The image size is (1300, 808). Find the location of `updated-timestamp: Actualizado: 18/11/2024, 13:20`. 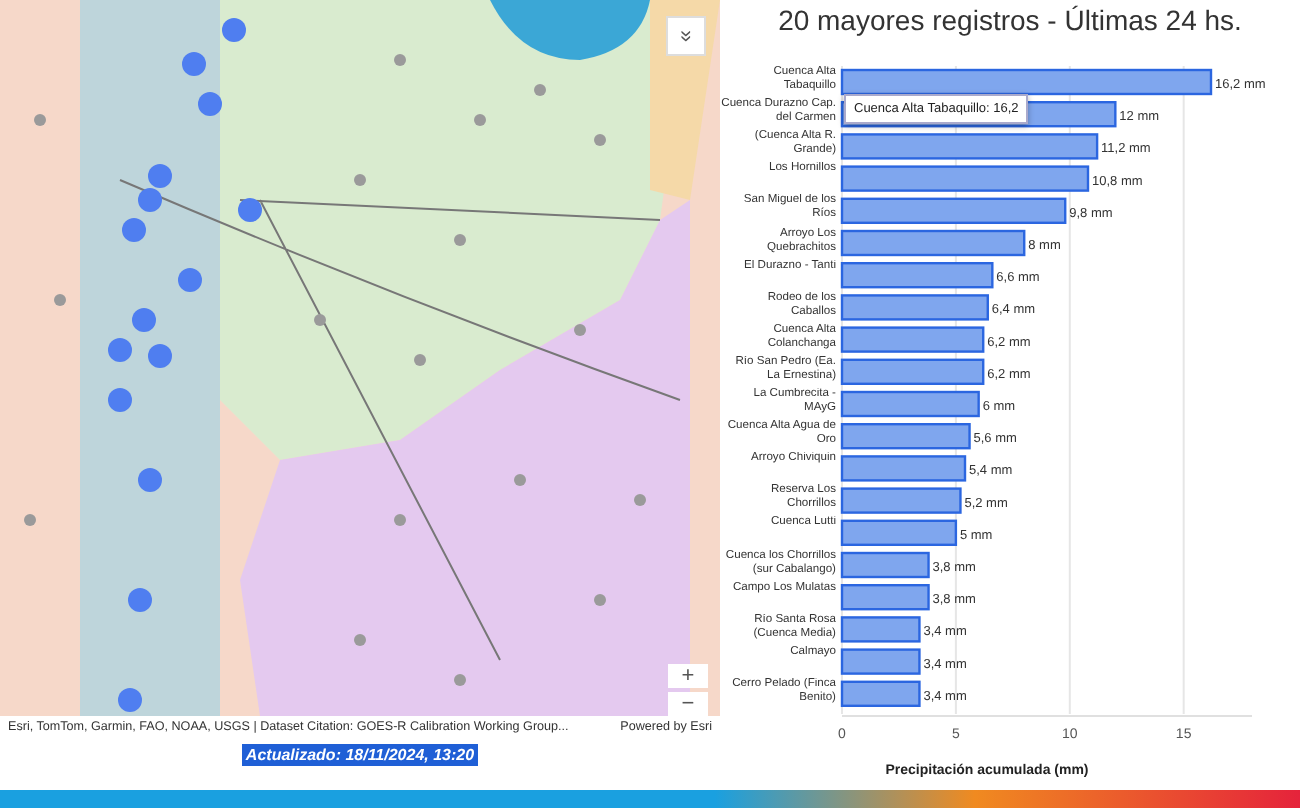

updated-timestamp: Actualizado: 18/11/2024, 13:20 is located at coordinates (360, 755).